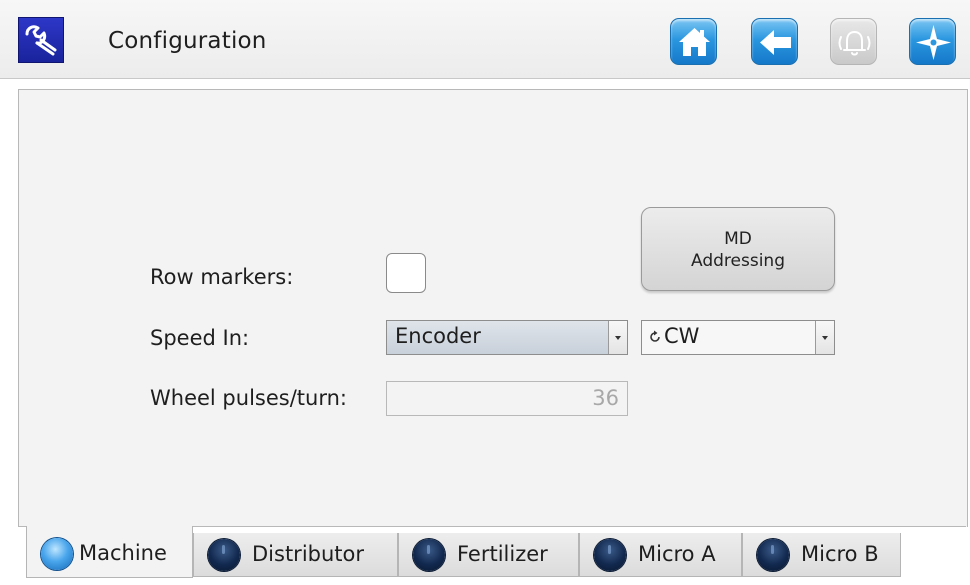 Image resolution: width=970 pixels, height=585 pixels. I want to click on tab-distributor: Distributor, so click(295, 555).